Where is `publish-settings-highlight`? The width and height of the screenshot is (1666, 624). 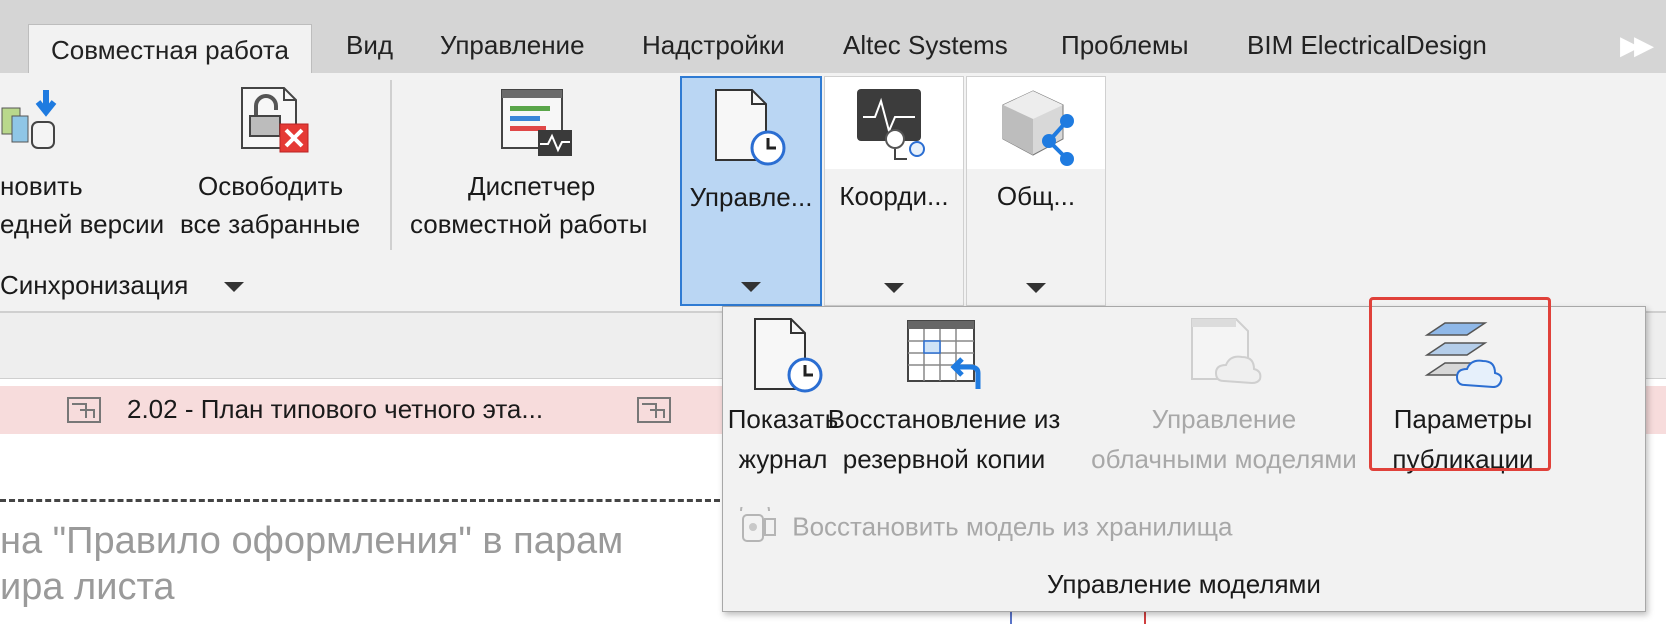 publish-settings-highlight is located at coordinates (1460, 384).